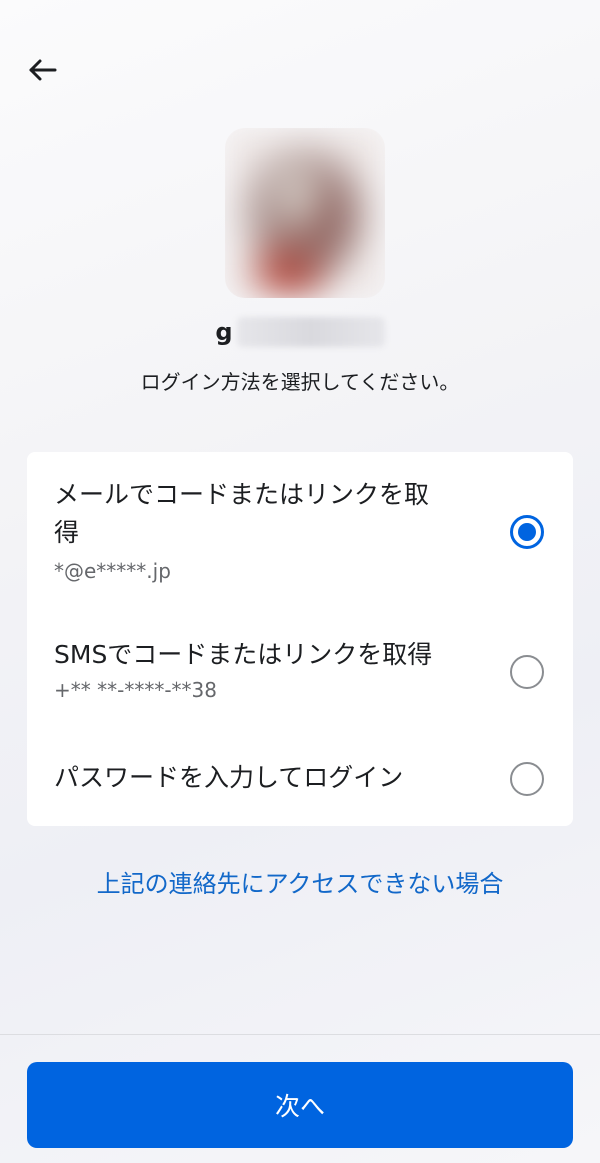 The width and height of the screenshot is (600, 1163). I want to click on option-sms-detail: +** **-****-**38, so click(135, 690).